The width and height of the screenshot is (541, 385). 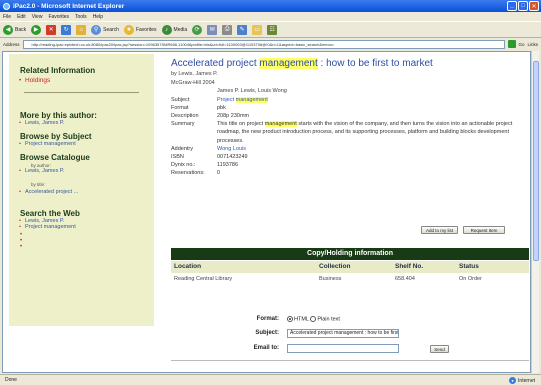 What do you see at coordinates (56, 136) in the screenshot?
I see `browse-subject-heading: Browse by Subject` at bounding box center [56, 136].